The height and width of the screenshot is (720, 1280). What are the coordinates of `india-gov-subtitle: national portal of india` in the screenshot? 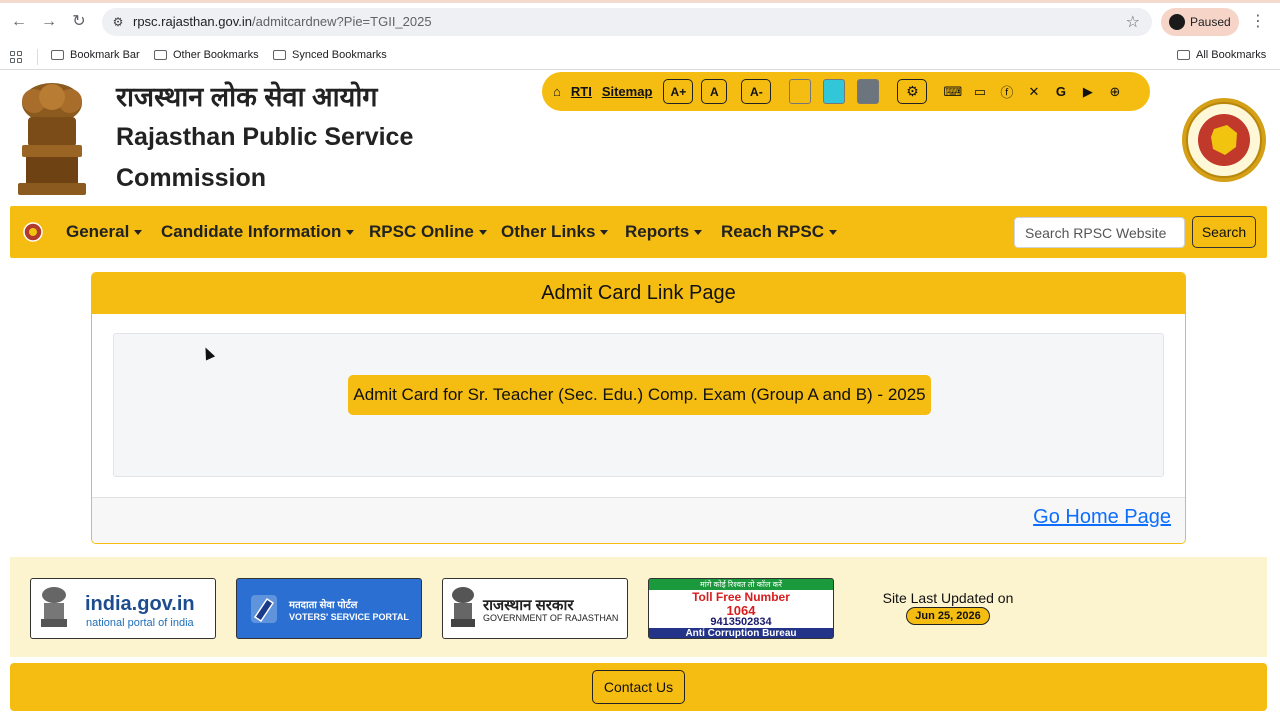 It's located at (140, 623).